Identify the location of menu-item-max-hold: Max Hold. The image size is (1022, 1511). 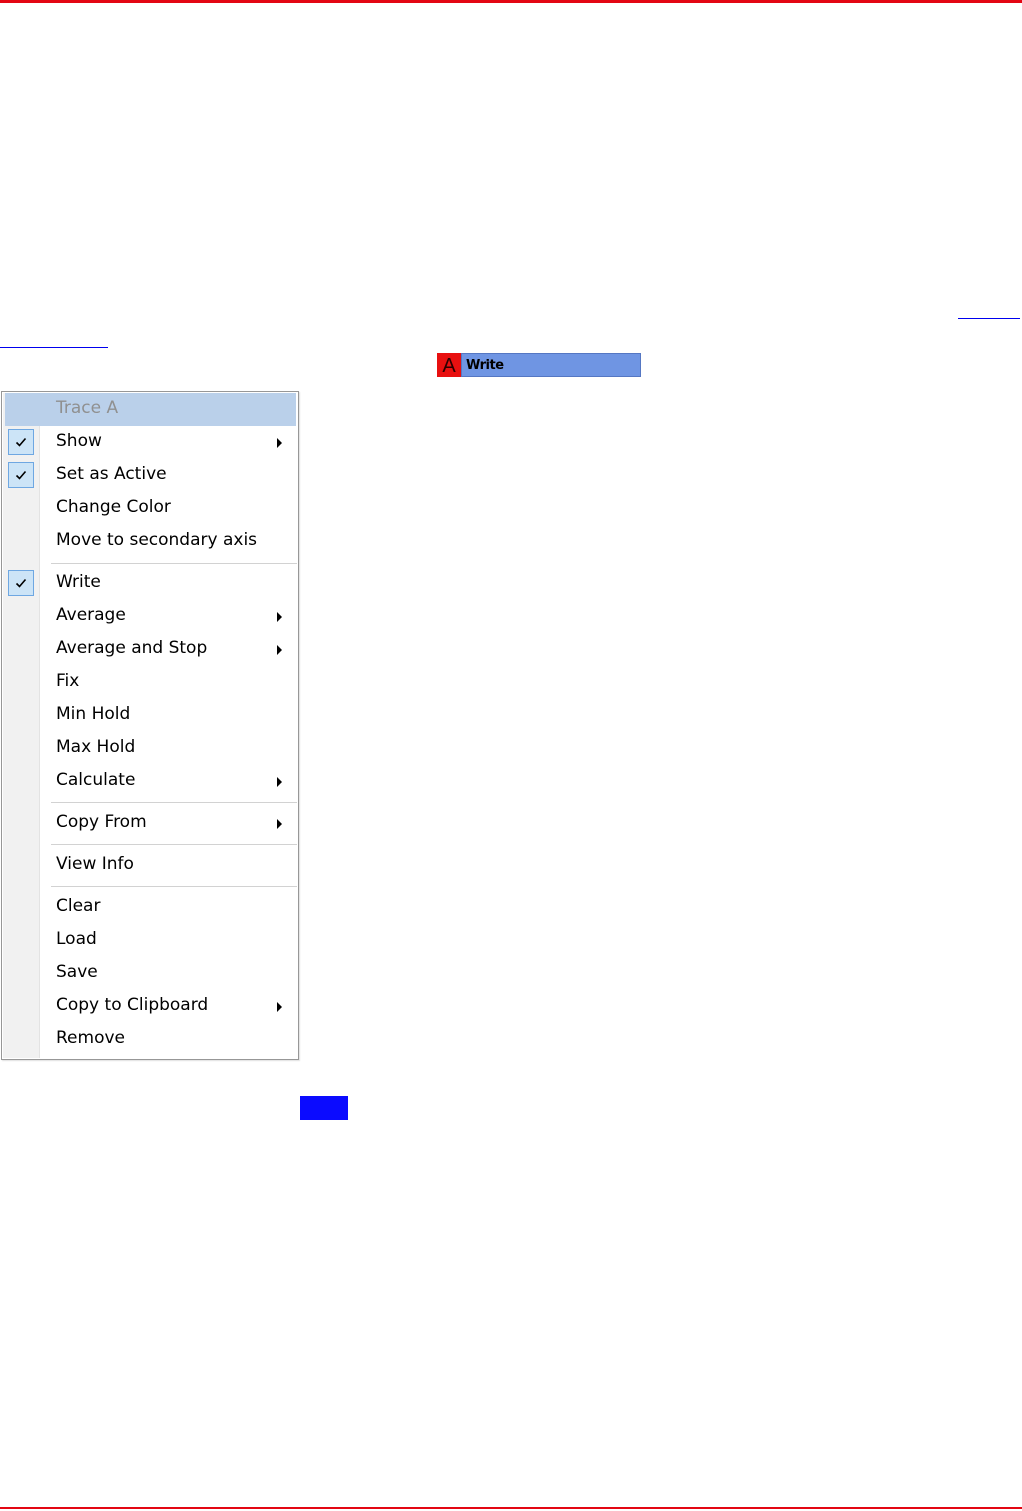
(150, 748).